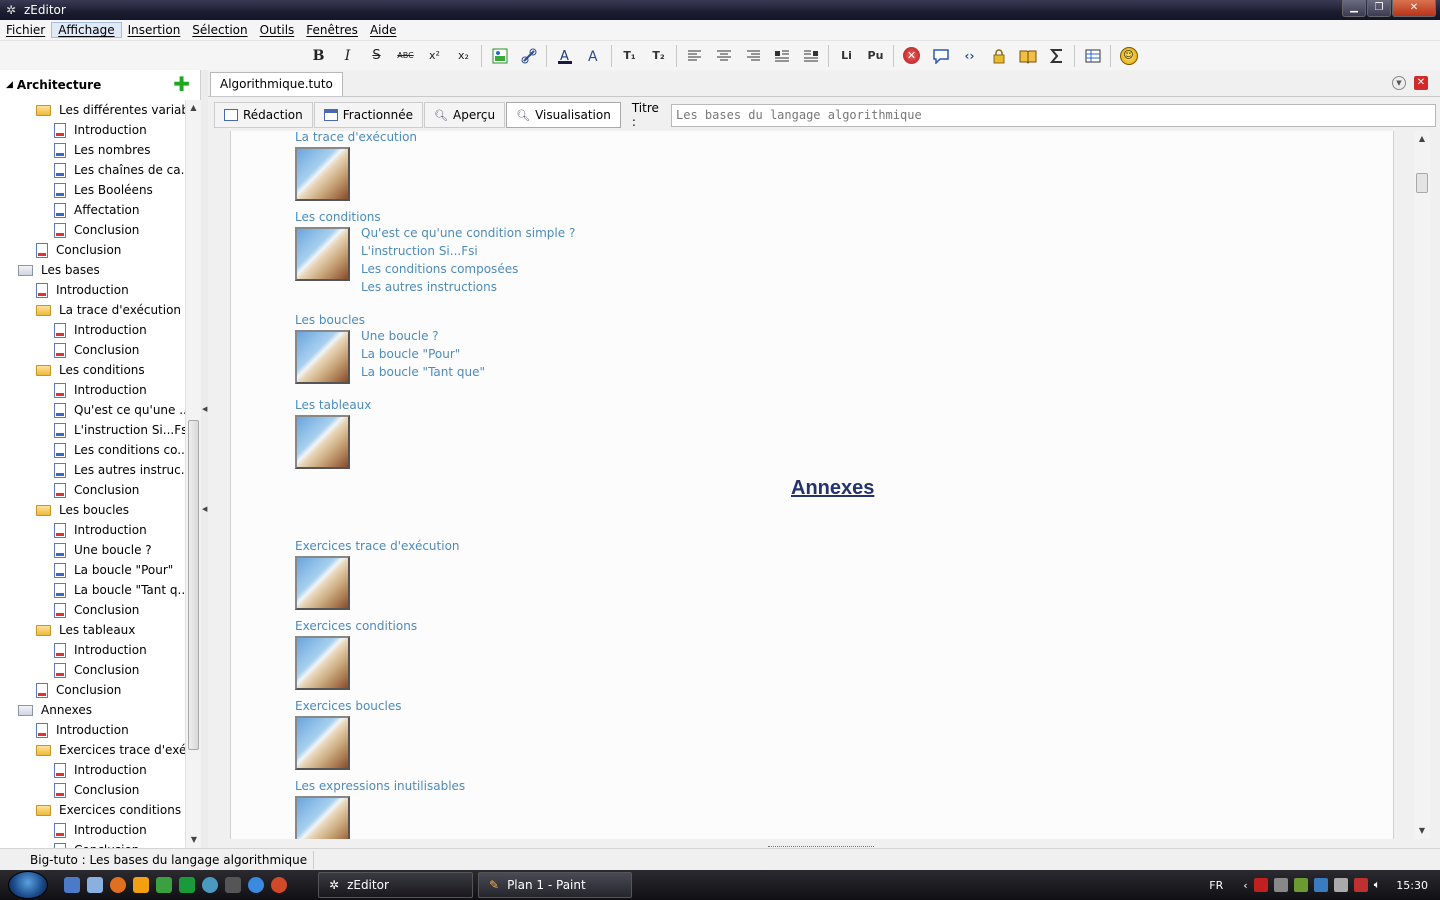 The width and height of the screenshot is (1440, 900). What do you see at coordinates (92, 190) in the screenshot?
I see `tree-item: Les Booléens` at bounding box center [92, 190].